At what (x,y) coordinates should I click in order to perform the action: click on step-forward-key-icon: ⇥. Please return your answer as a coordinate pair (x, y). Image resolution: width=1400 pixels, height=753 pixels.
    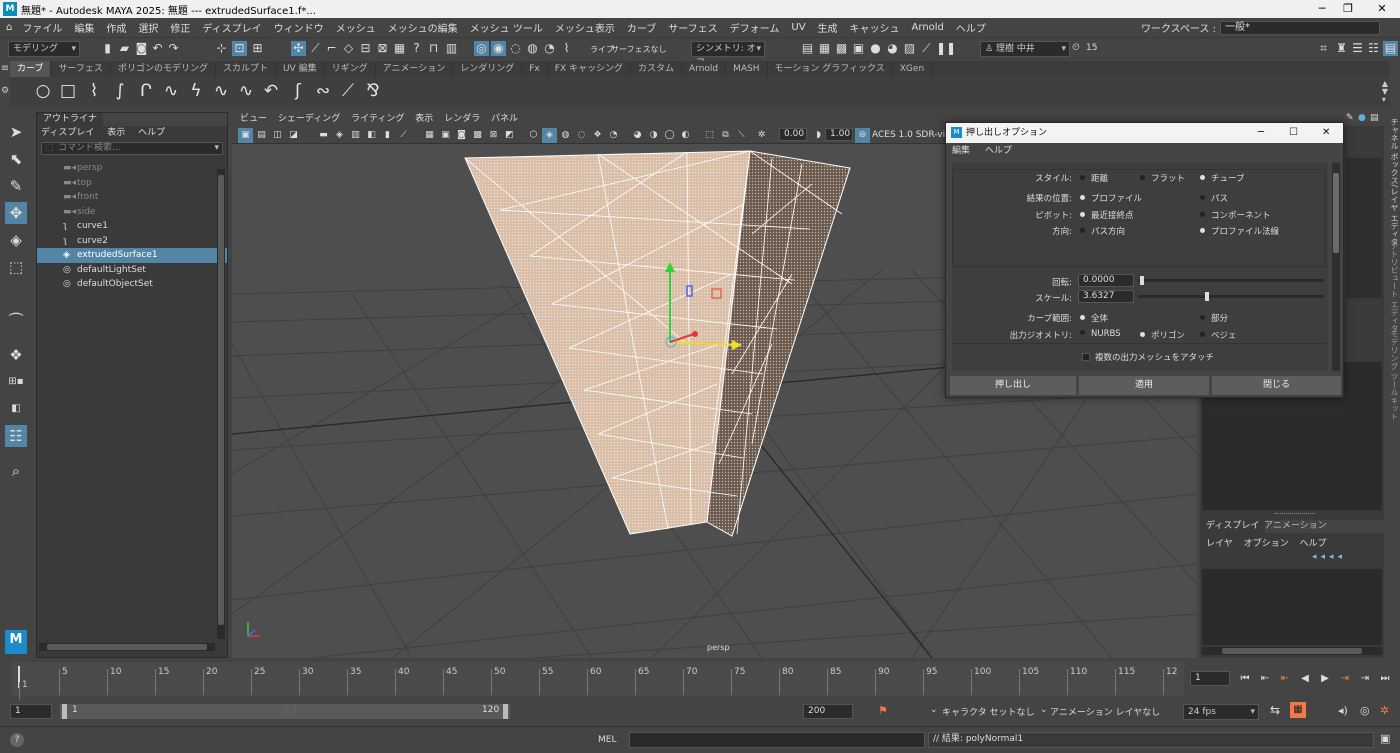
    Looking at the image, I should click on (1345, 679).